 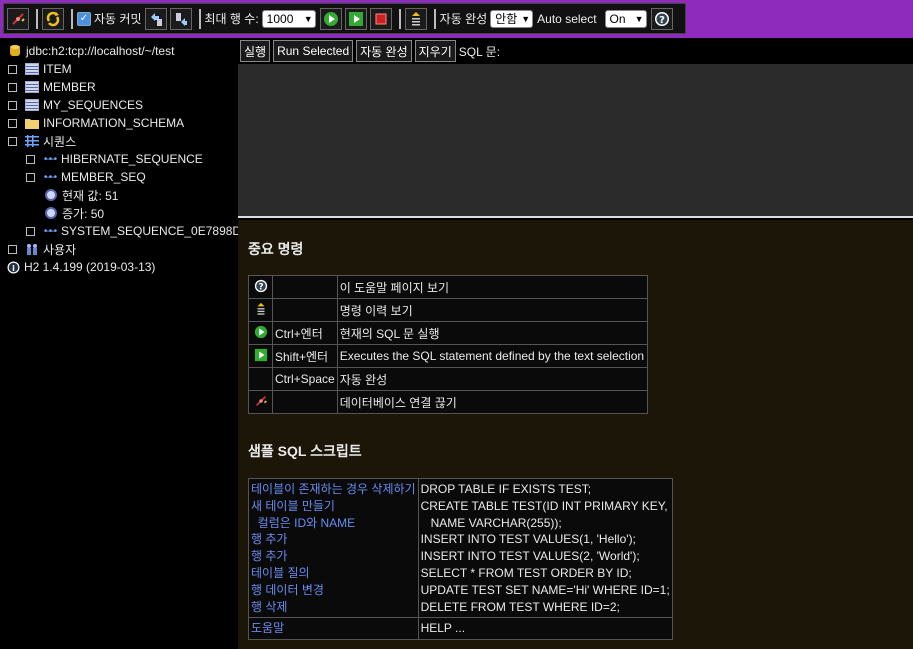 I want to click on tree-item-schema: INFORMATION_SCHEMA, so click(x=96, y=123).